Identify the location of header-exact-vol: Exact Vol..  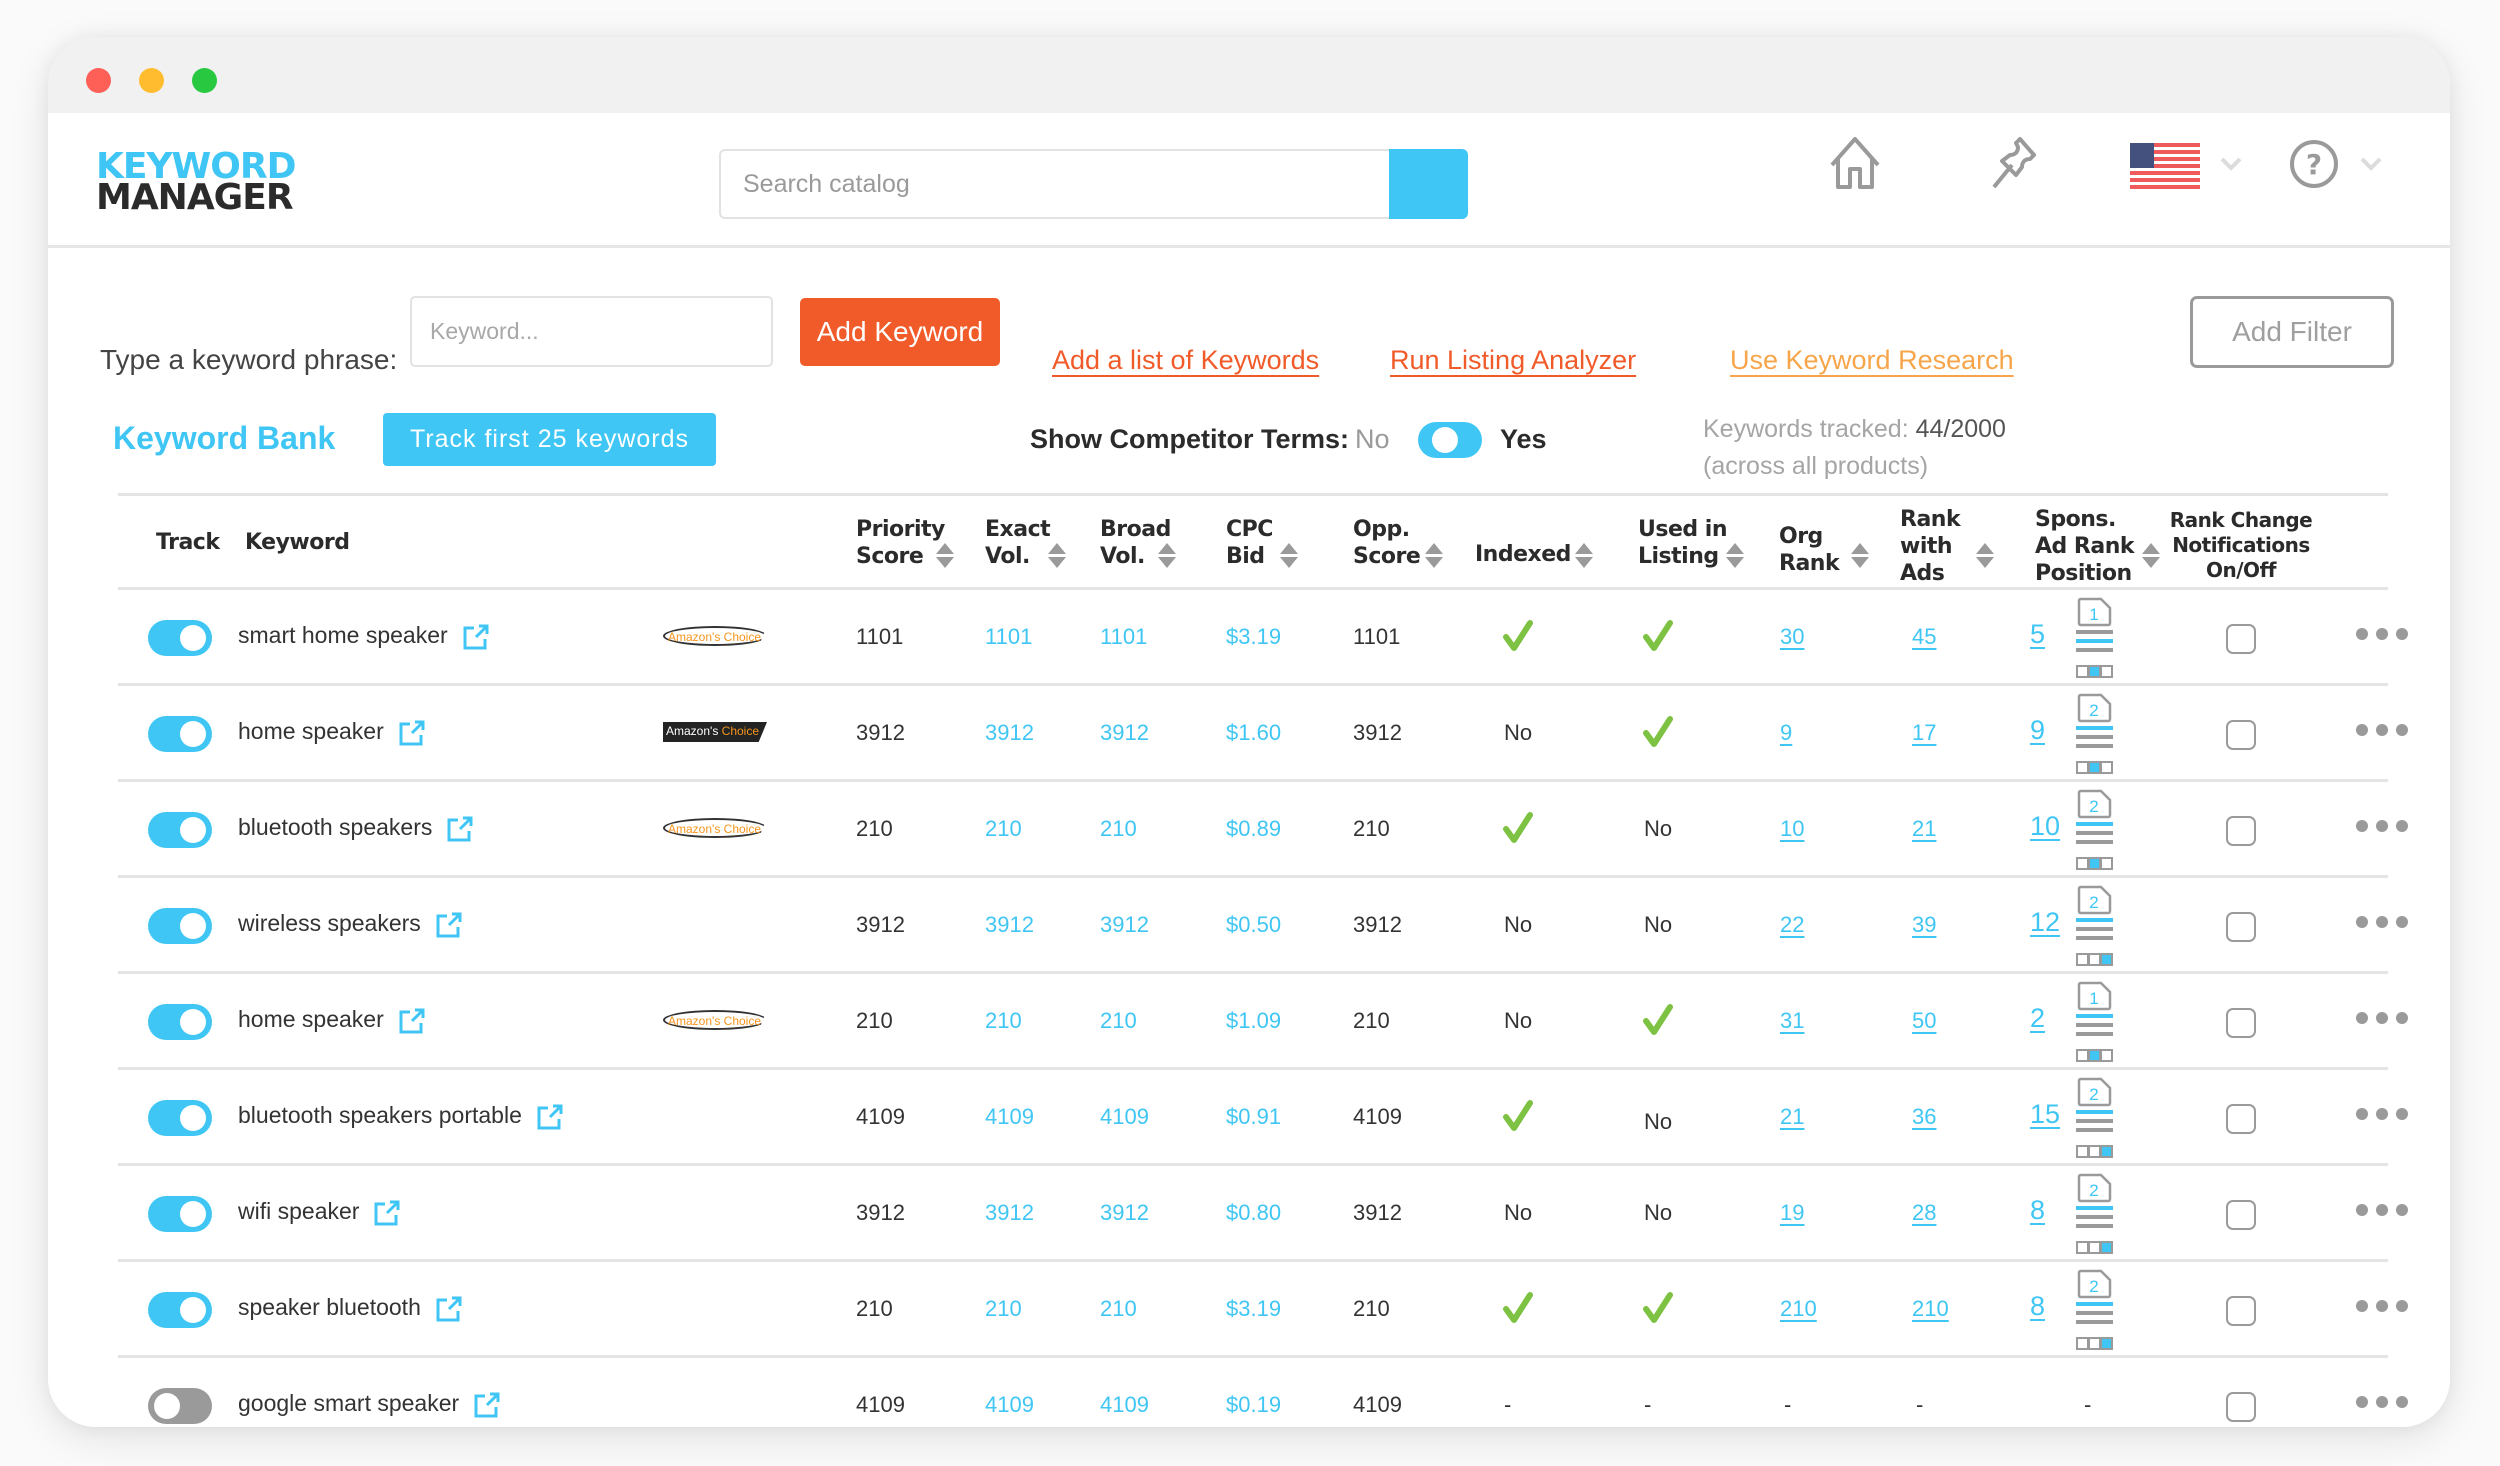
(1018, 543).